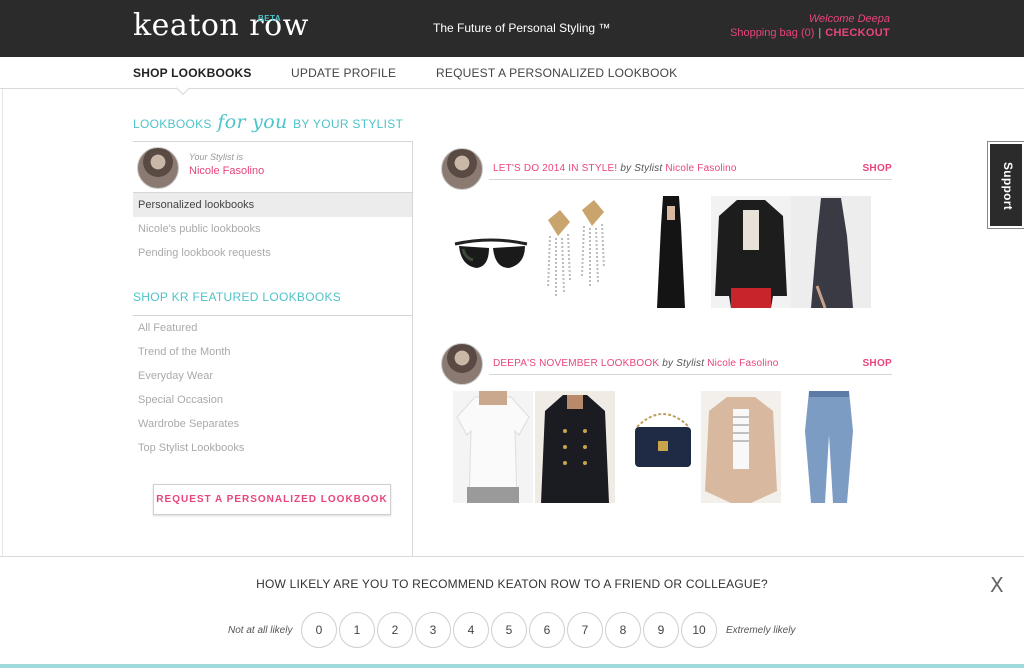  Describe the element at coordinates (491, 252) in the screenshot. I see `product-sunglasses` at that location.